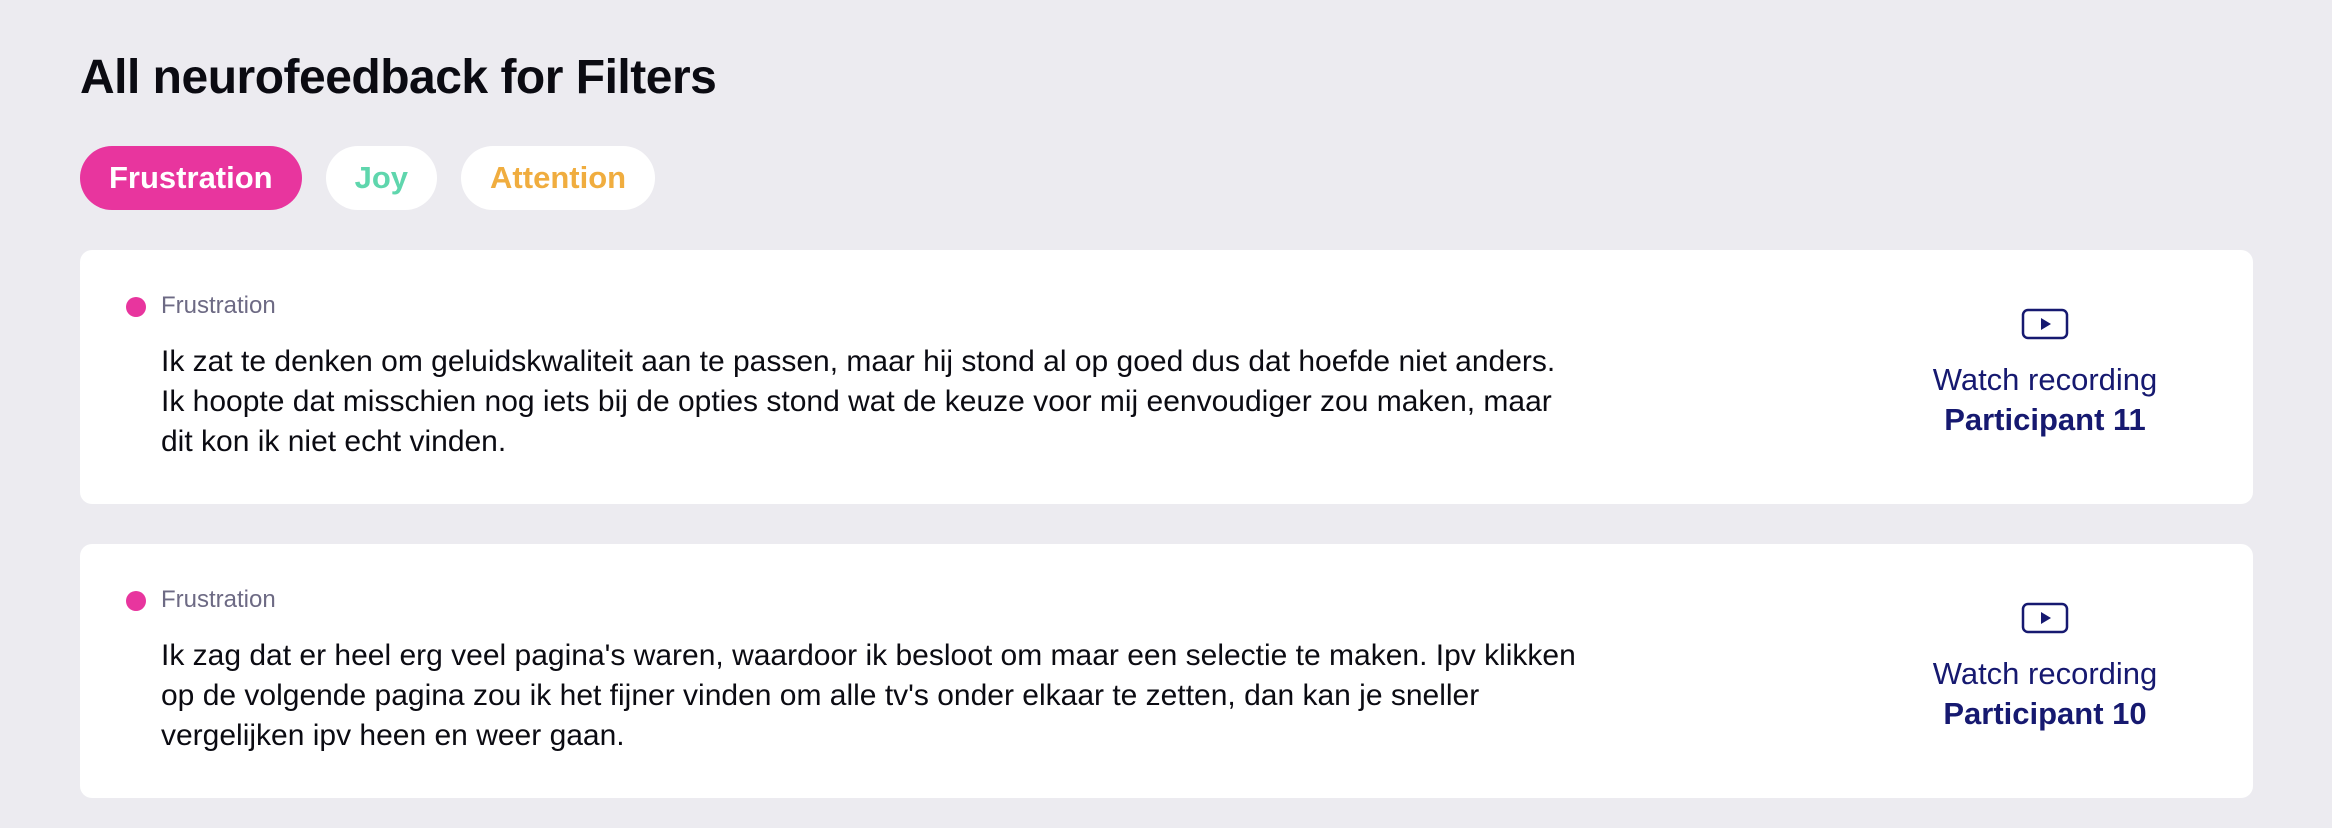  What do you see at coordinates (558, 178) in the screenshot?
I see `filter-chip-attention: Attention` at bounding box center [558, 178].